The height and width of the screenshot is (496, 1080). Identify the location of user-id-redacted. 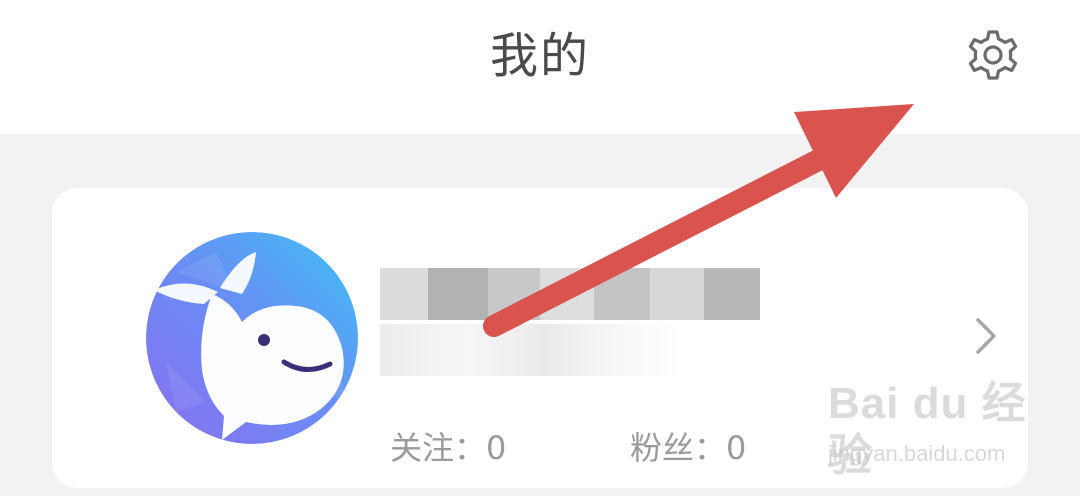
(530, 350).